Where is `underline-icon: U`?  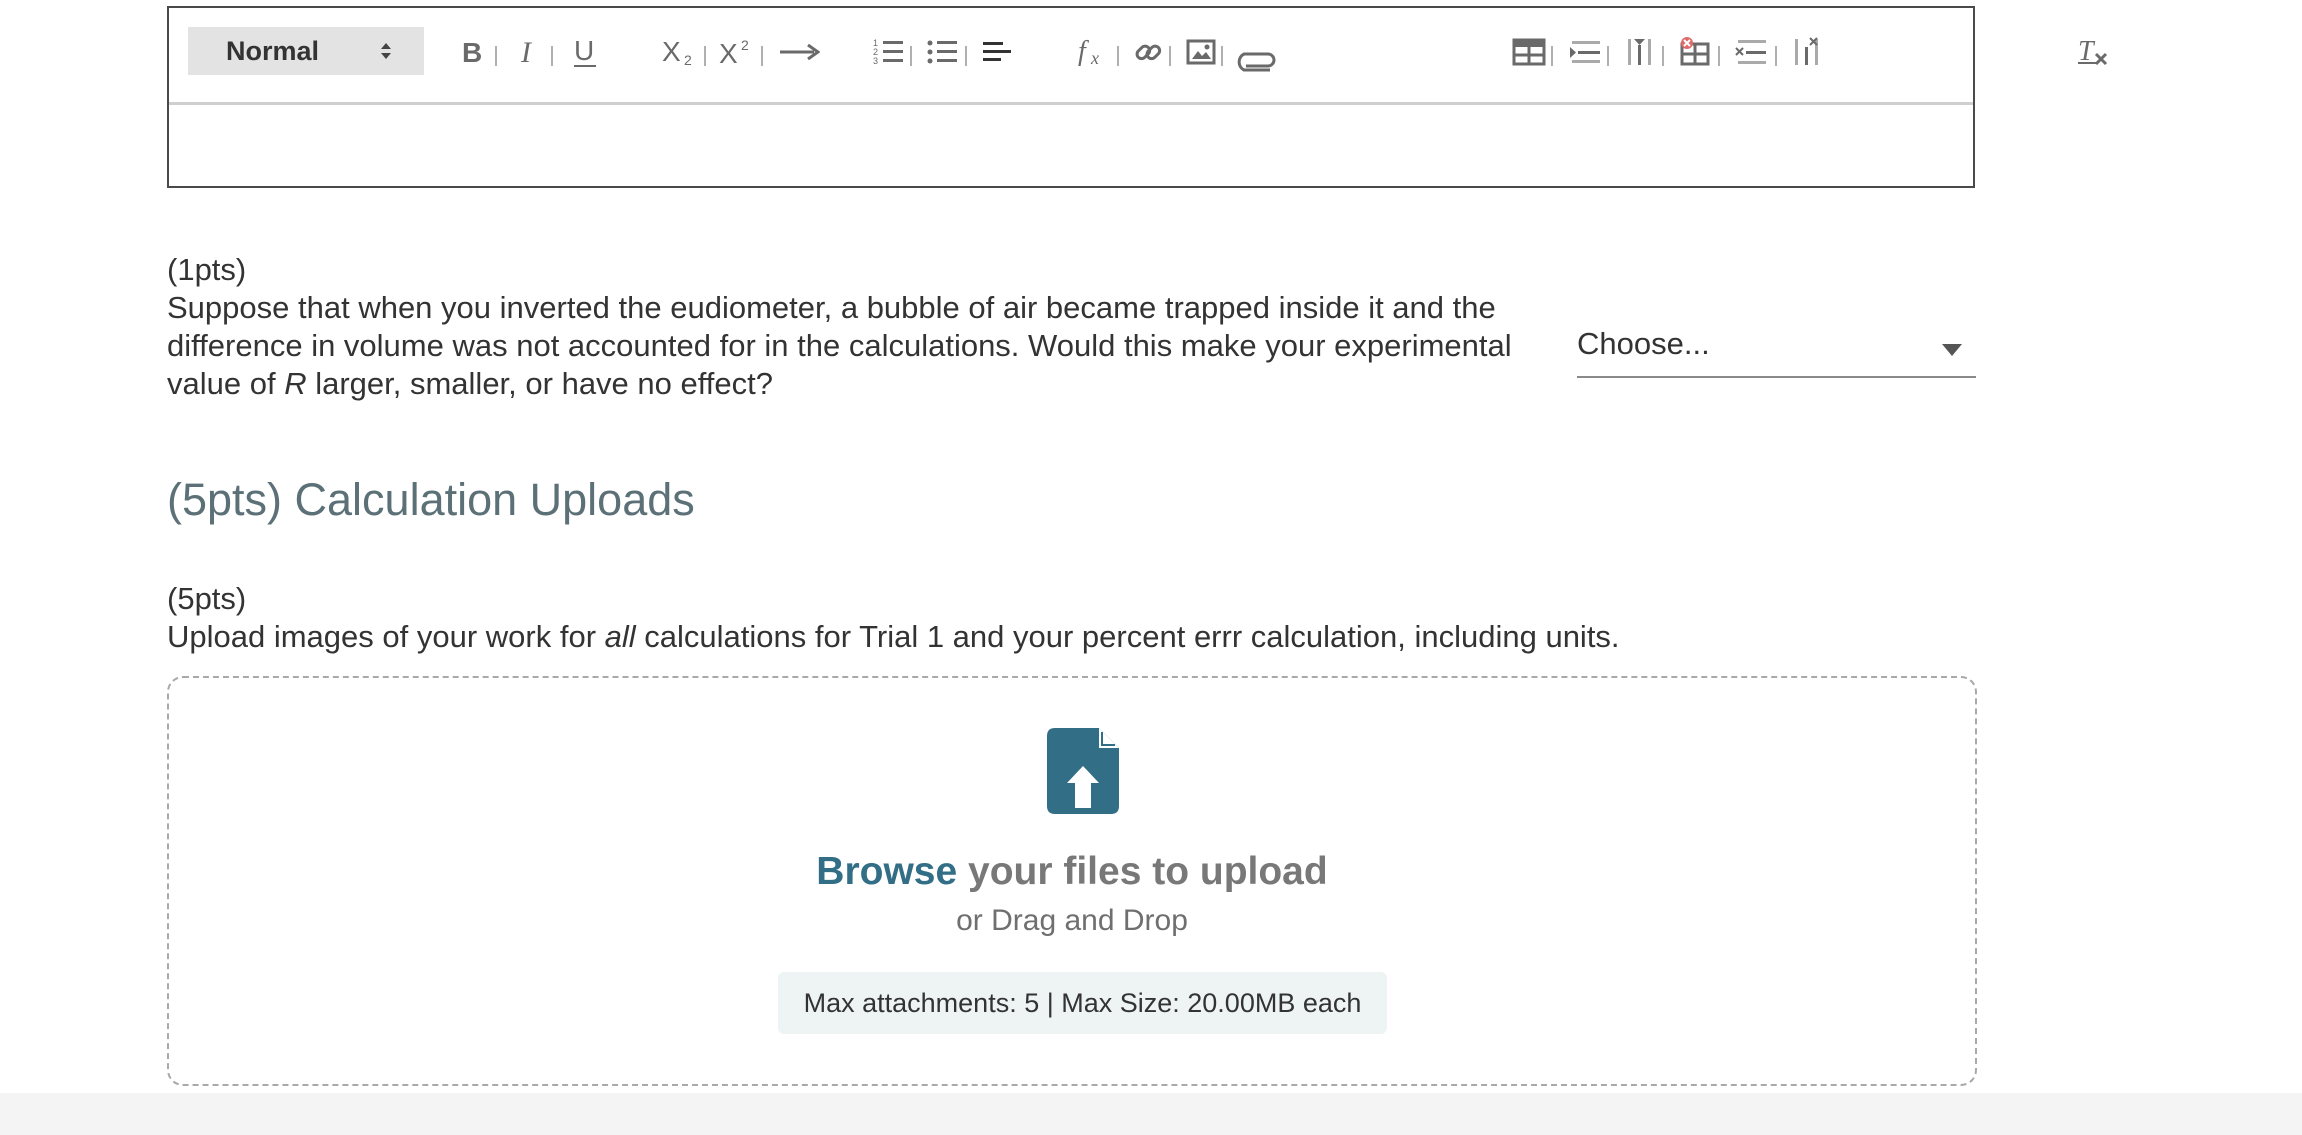 underline-icon: U is located at coordinates (585, 52).